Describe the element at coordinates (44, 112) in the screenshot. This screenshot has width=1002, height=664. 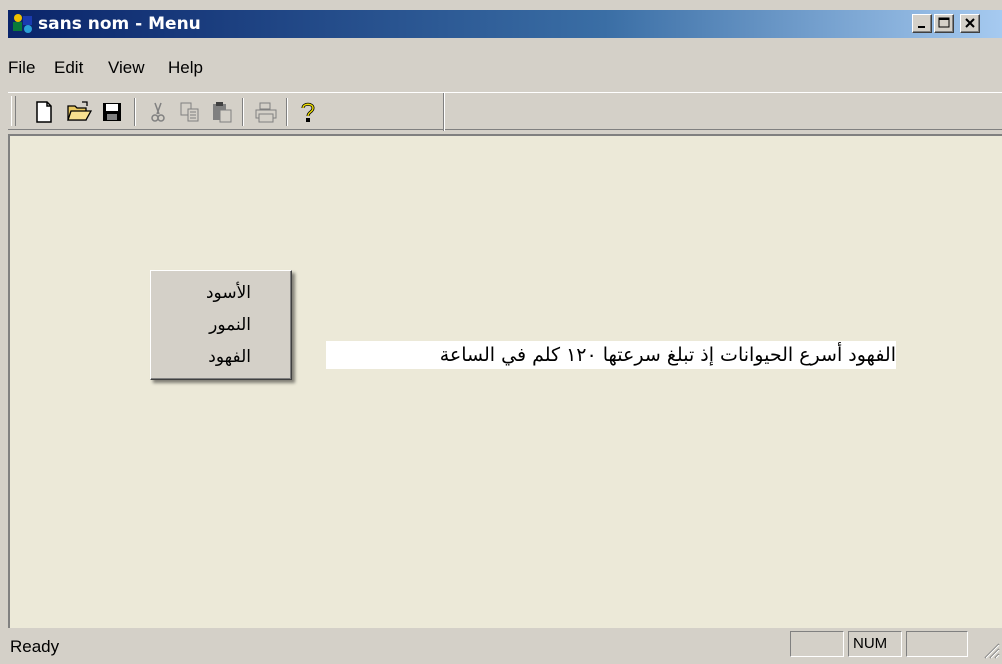
I see `new-file-icon` at that location.